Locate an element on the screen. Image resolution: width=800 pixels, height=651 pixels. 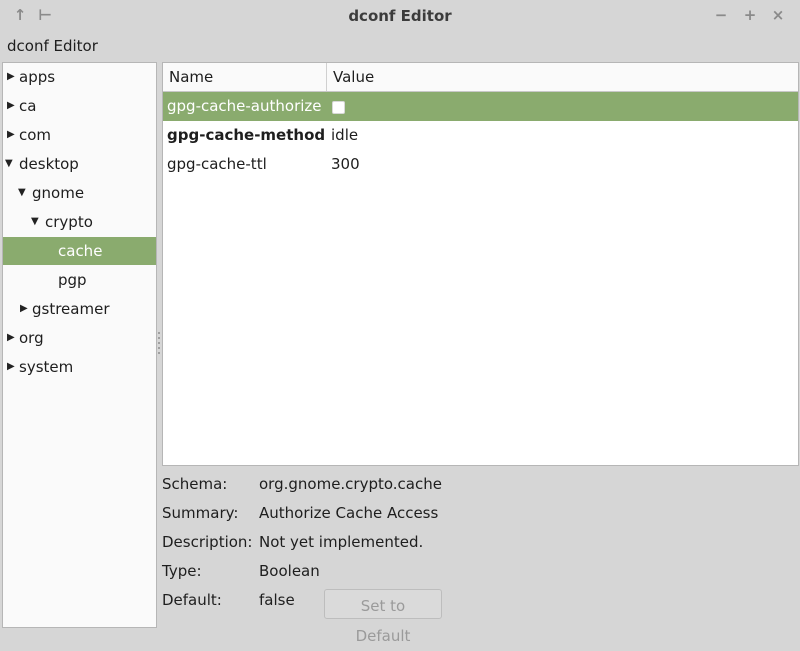
tree-item-label: gstreamer is located at coordinates (71, 309).